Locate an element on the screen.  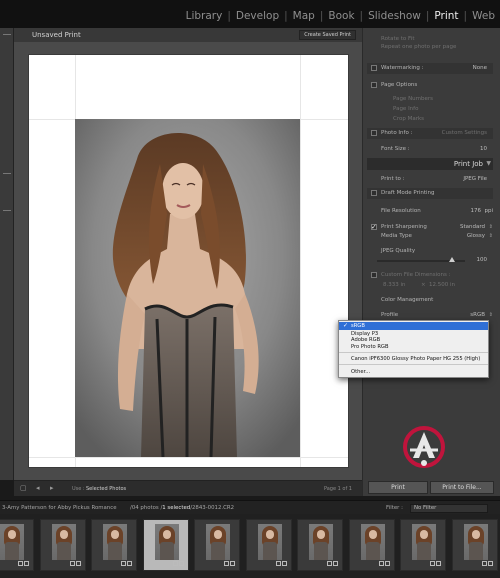
use-selector: Selected Photos is located at coordinates (106, 489).